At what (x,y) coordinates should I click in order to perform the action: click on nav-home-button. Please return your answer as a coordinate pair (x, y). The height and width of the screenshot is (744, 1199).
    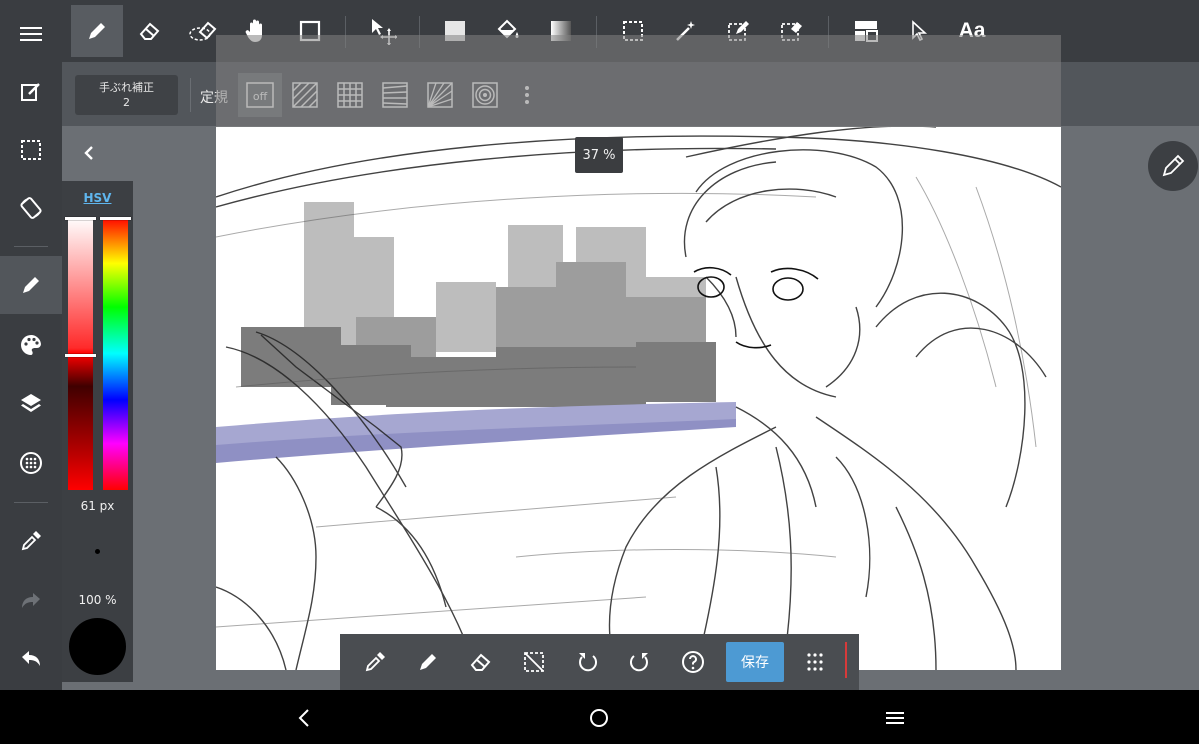
    Looking at the image, I should click on (599, 718).